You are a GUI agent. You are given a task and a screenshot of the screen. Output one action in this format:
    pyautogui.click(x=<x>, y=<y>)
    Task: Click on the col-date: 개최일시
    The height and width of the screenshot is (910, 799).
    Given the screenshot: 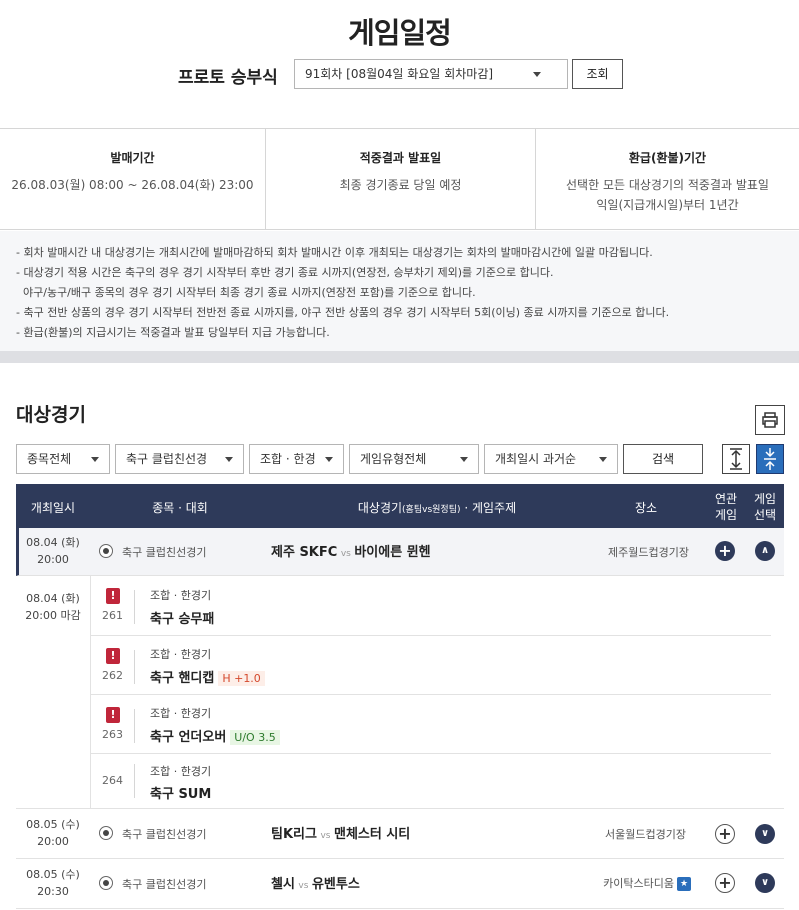 What is the action you would take?
    pyautogui.click(x=53, y=508)
    